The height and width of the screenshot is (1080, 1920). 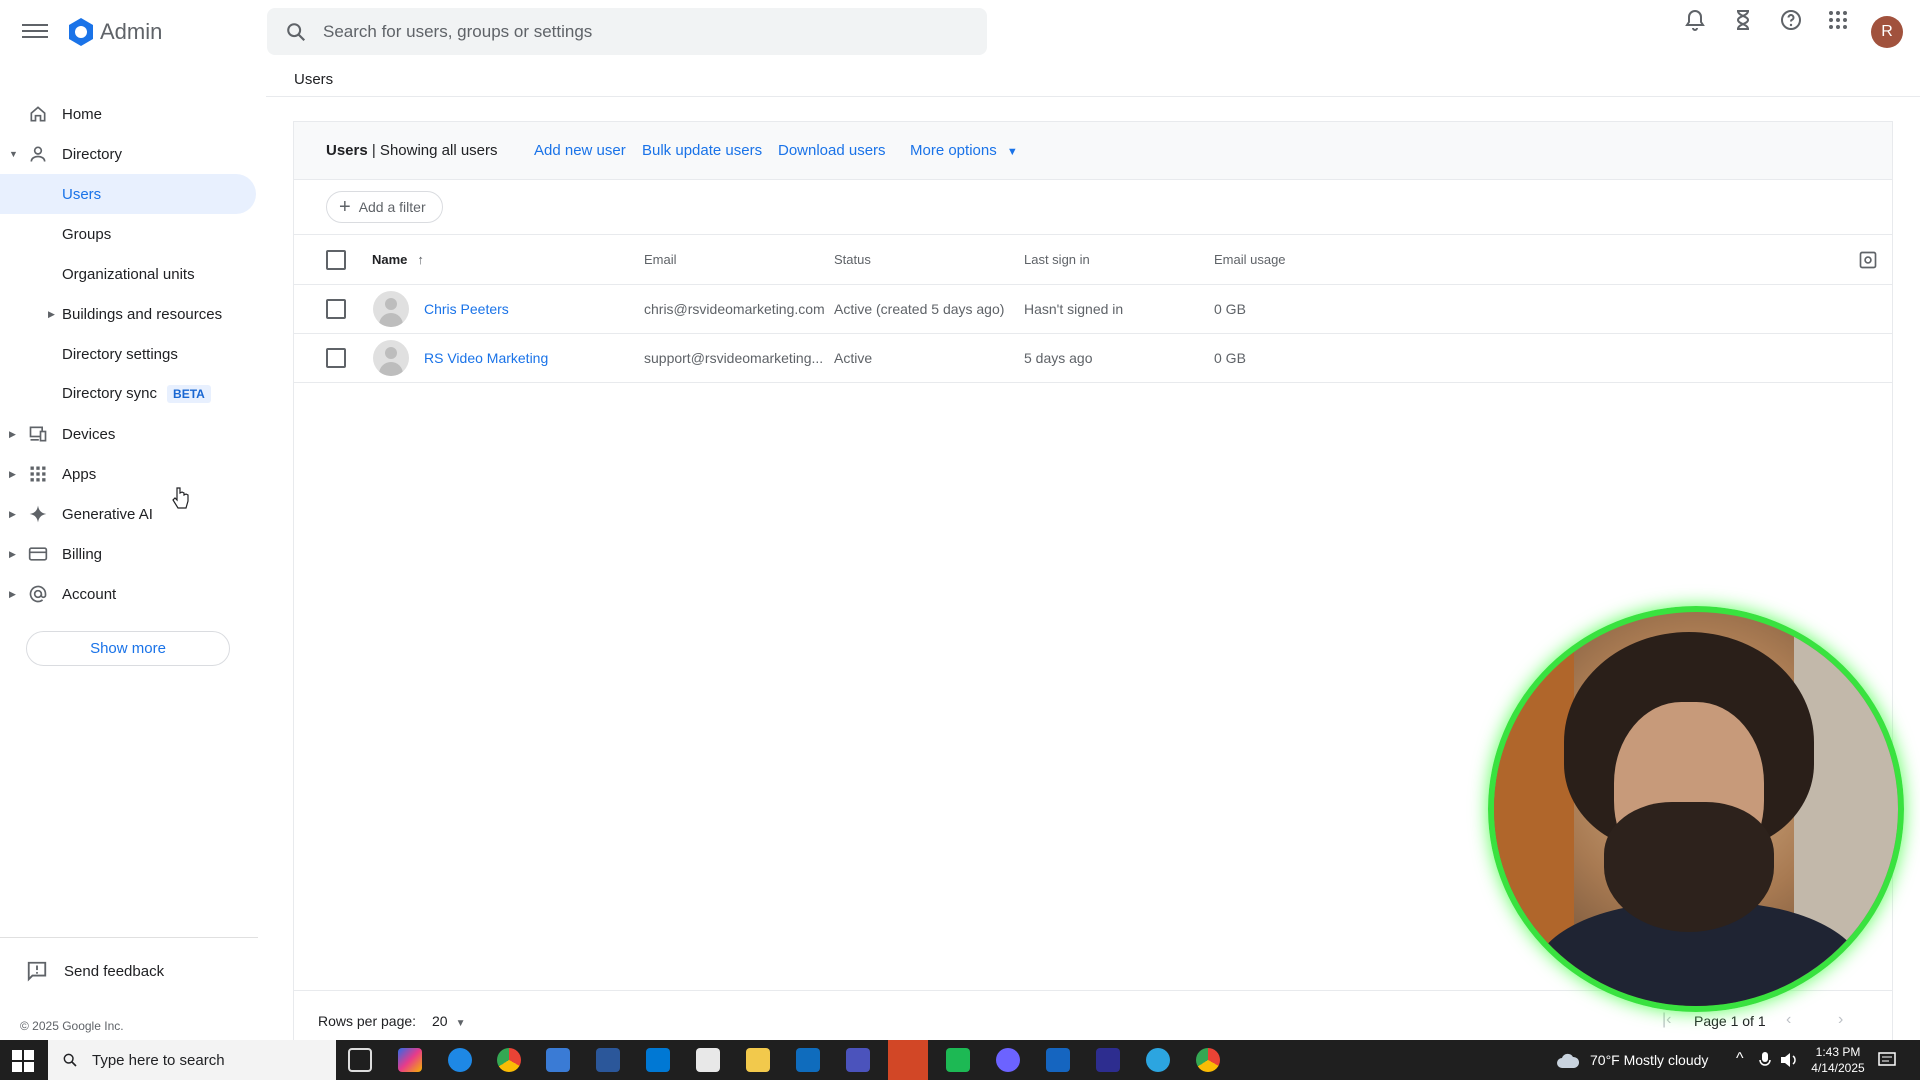 What do you see at coordinates (466, 309) in the screenshot?
I see `user-name-link: Chris Peeters` at bounding box center [466, 309].